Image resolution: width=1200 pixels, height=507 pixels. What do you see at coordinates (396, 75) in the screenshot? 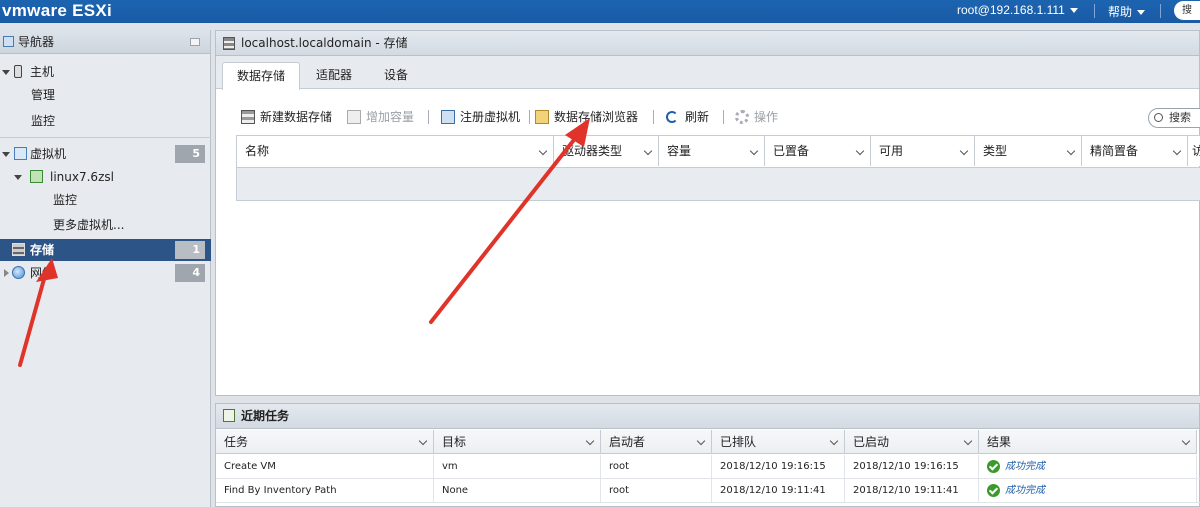
I see `tab-devices: 设备` at bounding box center [396, 75].